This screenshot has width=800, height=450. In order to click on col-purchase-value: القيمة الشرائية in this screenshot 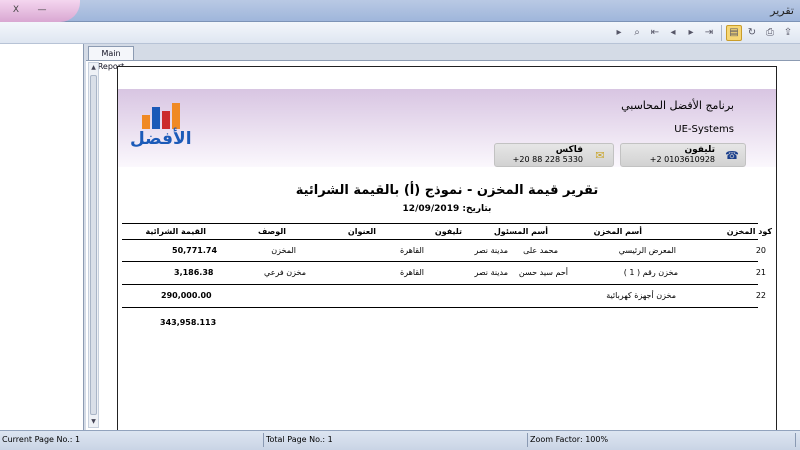, I will do `click(176, 231)`.